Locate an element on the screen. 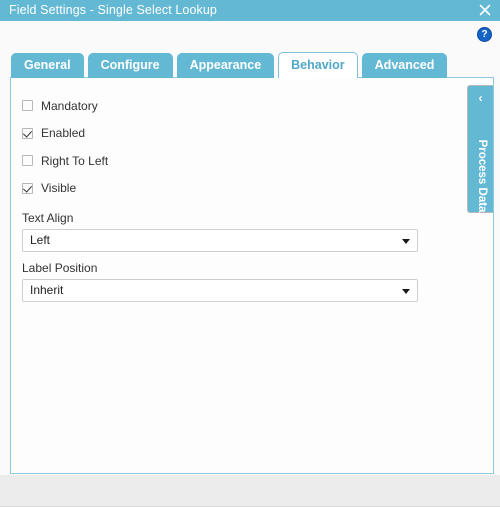 The width and height of the screenshot is (500, 507). tab-configure-label: Configure is located at coordinates (130, 65).